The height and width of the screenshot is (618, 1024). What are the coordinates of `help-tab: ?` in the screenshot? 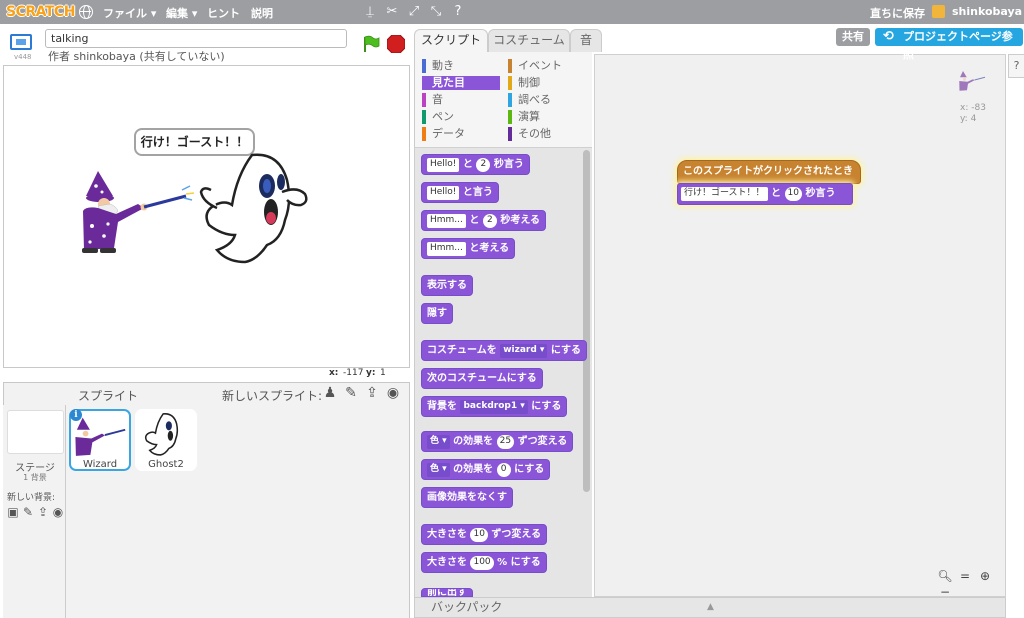 It's located at (1016, 66).